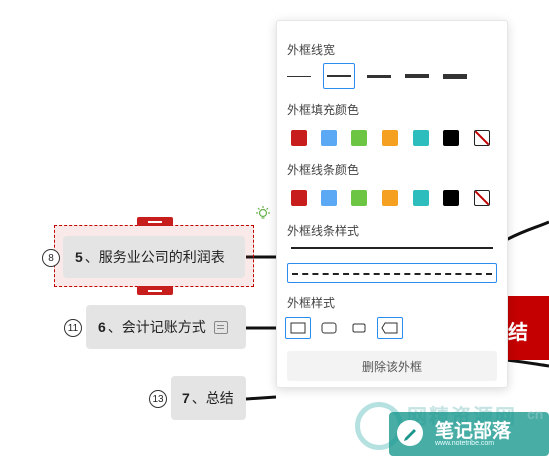 The height and width of the screenshot is (459, 549). What do you see at coordinates (155, 221) in the screenshot?
I see `frame-top-handle` at bounding box center [155, 221].